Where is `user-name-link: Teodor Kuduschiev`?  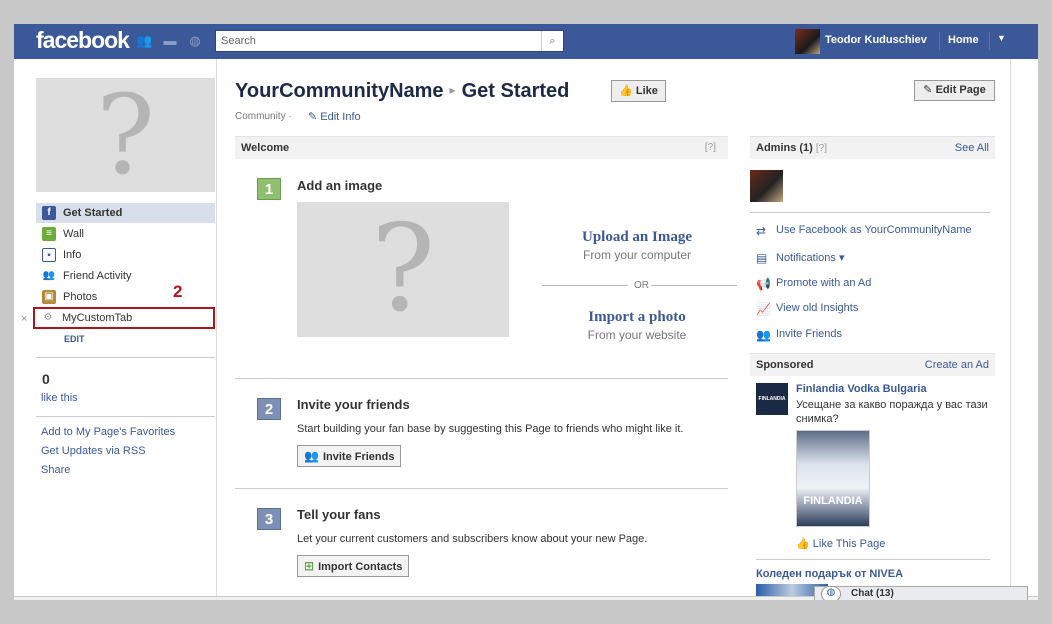 user-name-link: Teodor Kuduschiev is located at coordinates (876, 40).